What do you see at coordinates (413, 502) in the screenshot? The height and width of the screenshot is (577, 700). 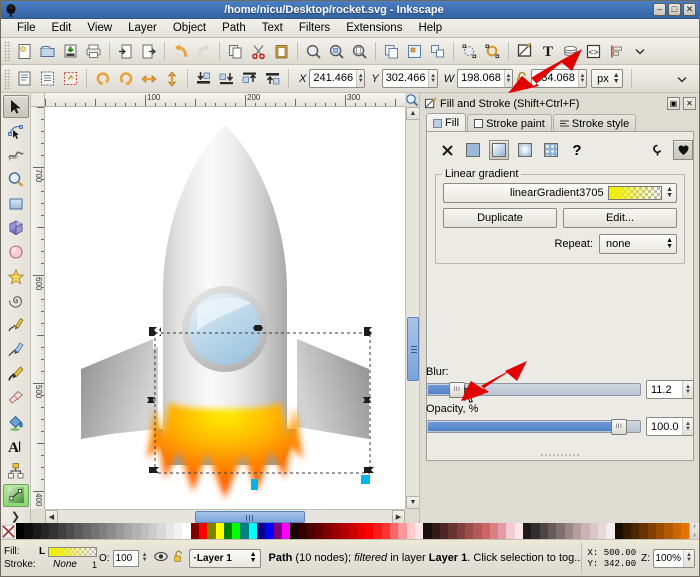 I see `scroll-down-arrow: ▼` at bounding box center [413, 502].